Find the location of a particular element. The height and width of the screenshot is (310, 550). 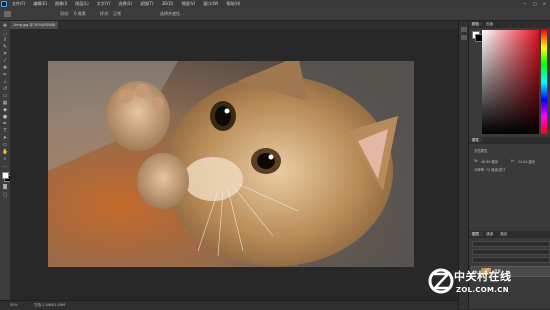

menu-window: 窗口(W) is located at coordinates (210, 4).